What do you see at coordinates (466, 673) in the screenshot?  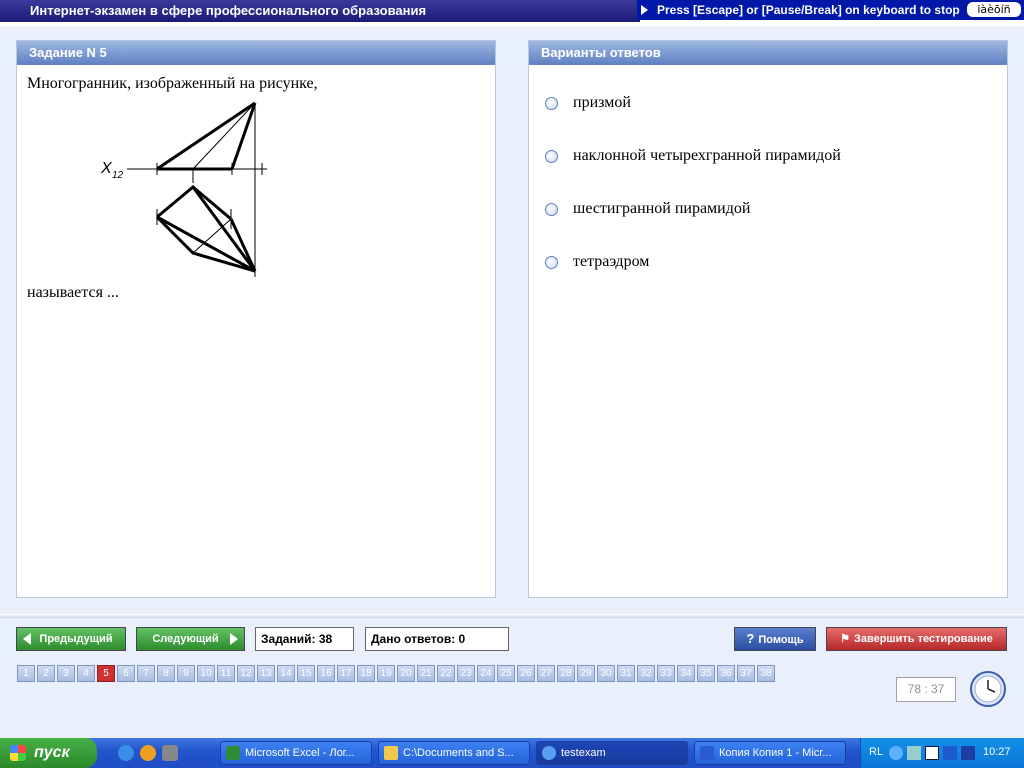 I see `page-button-23: 23` at bounding box center [466, 673].